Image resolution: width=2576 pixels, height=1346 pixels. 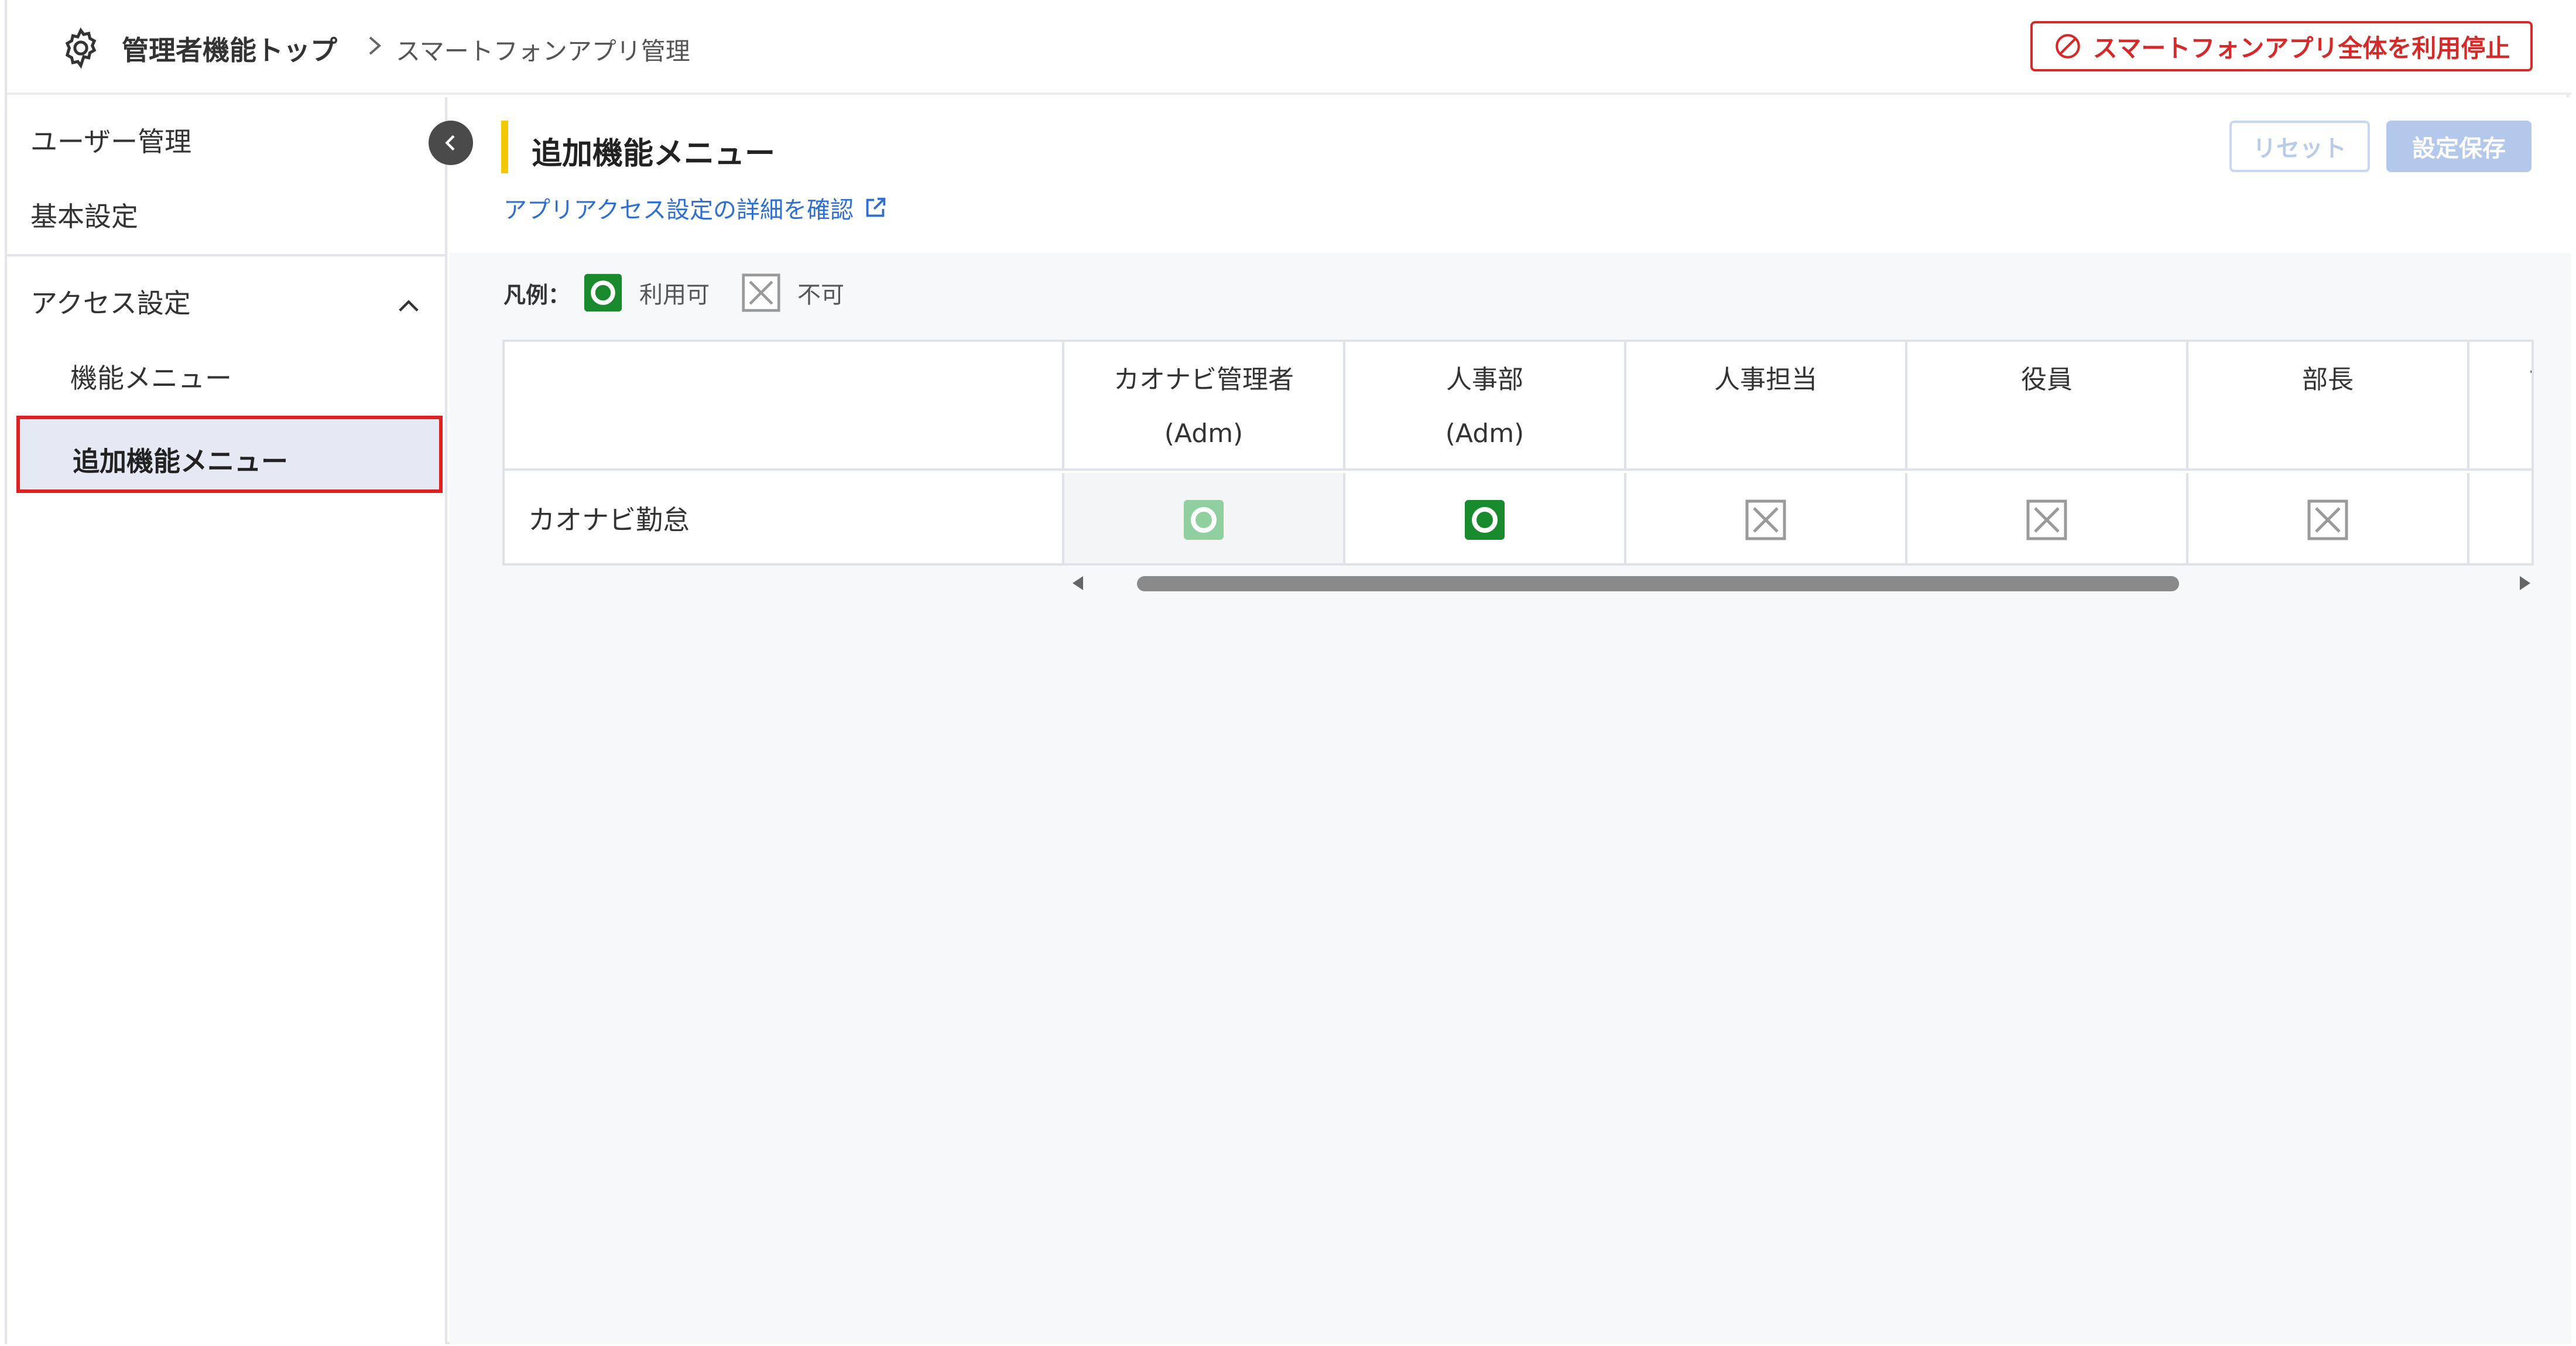 What do you see at coordinates (1765, 380) in the screenshot?
I see `column-header-name: 人事担当` at bounding box center [1765, 380].